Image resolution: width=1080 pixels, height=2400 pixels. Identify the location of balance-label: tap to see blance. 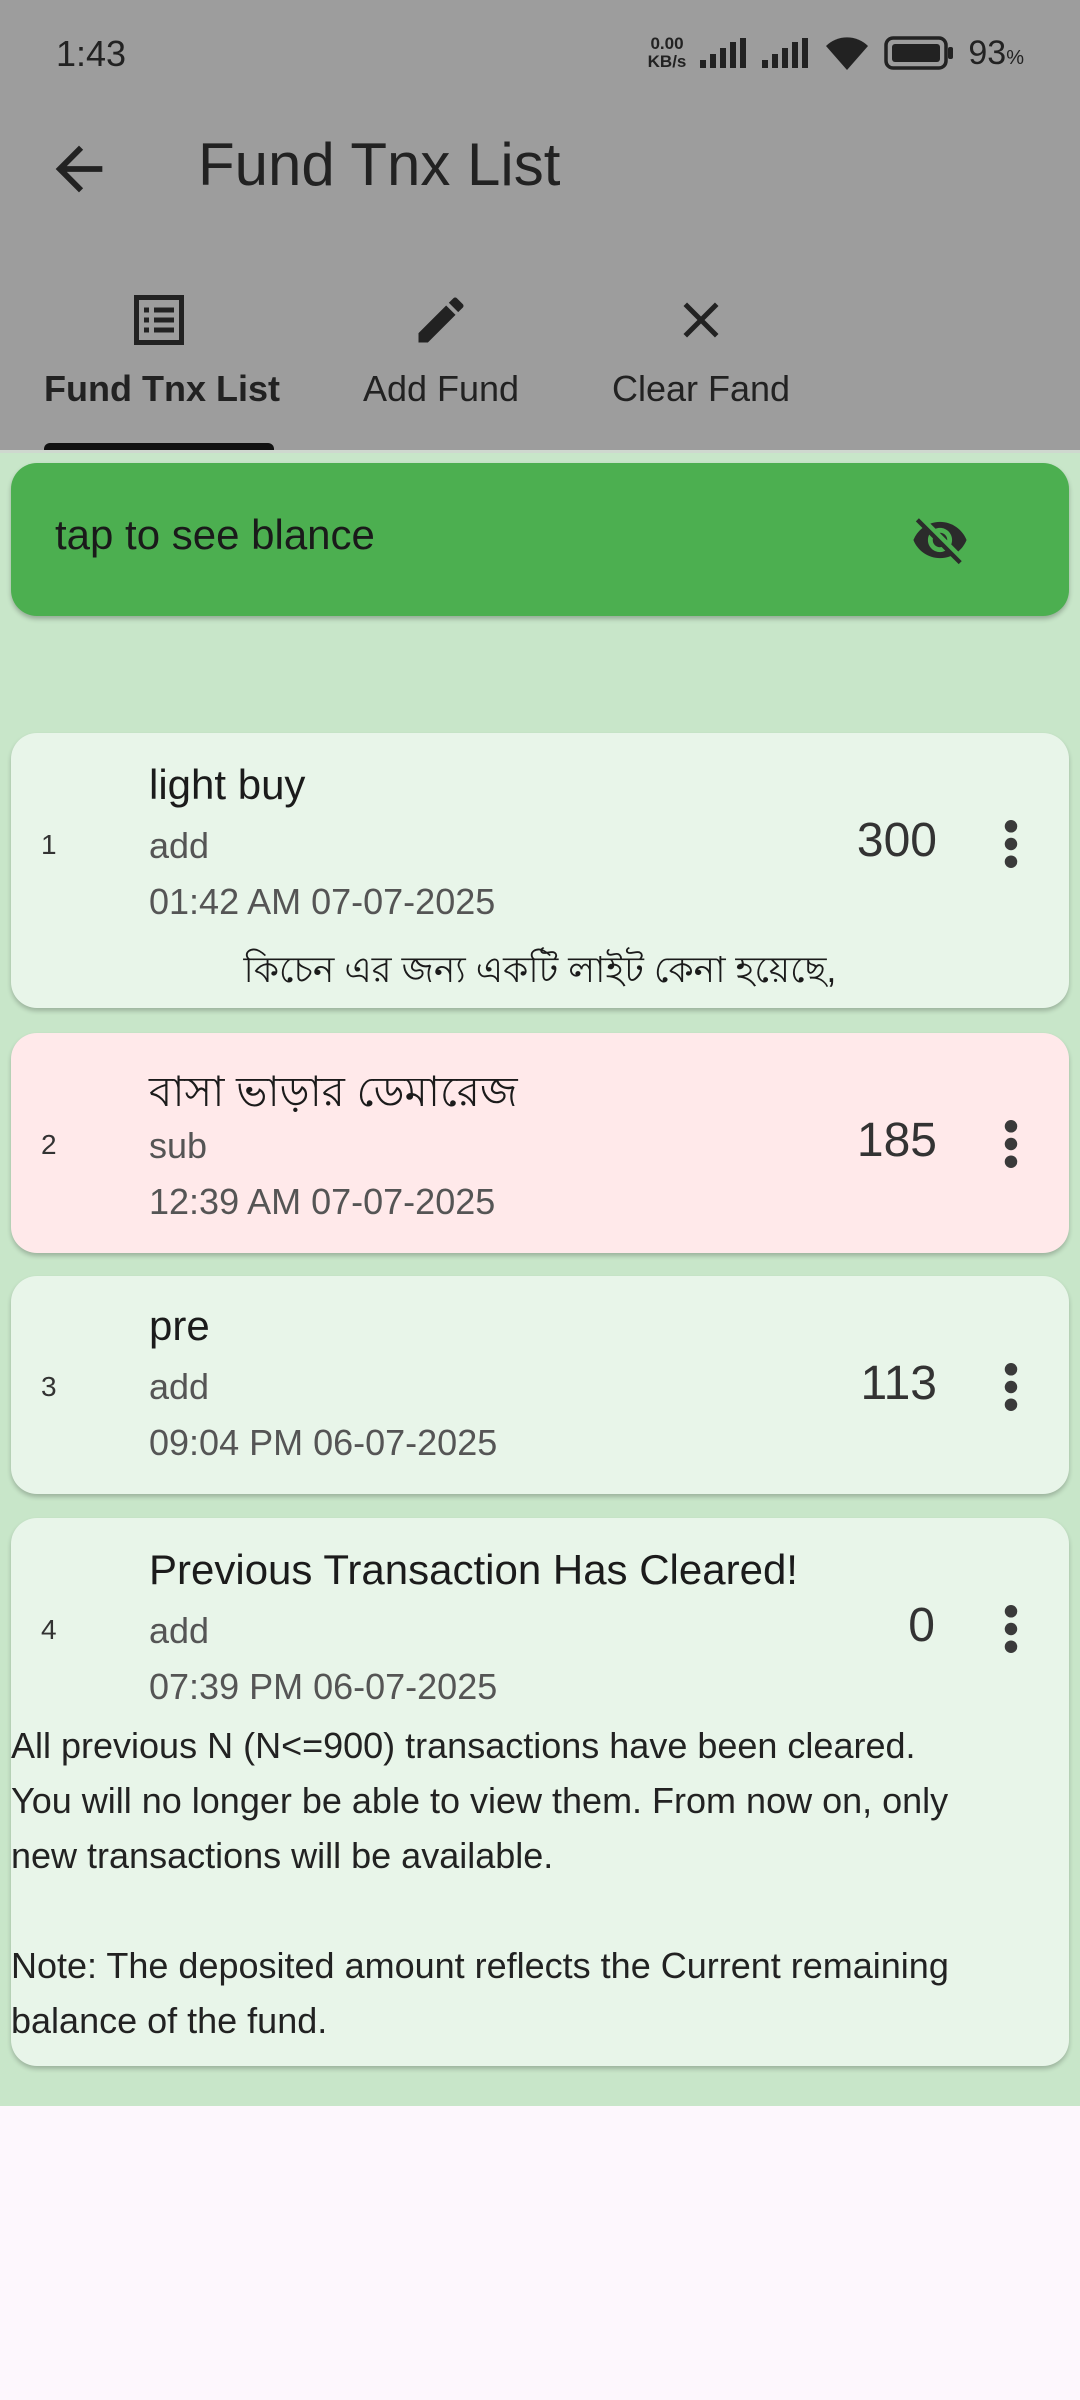
(215, 534).